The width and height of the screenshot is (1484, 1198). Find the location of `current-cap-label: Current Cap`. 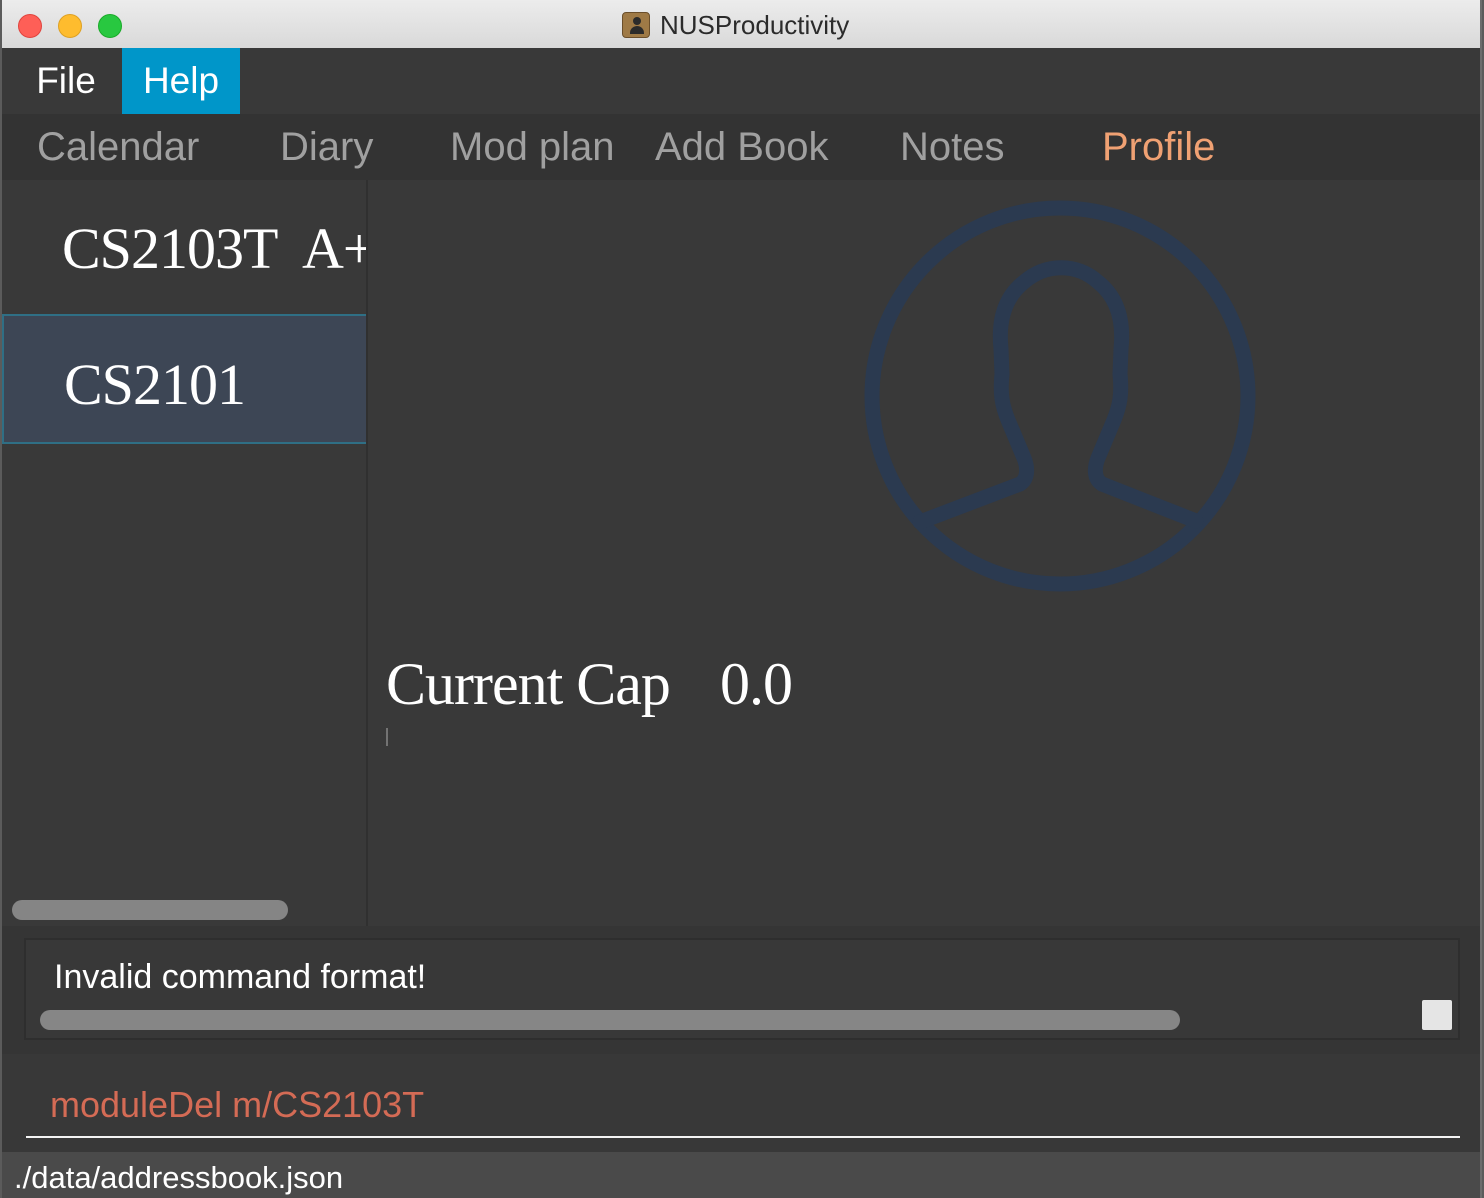

current-cap-label: Current Cap is located at coordinates (528, 684).